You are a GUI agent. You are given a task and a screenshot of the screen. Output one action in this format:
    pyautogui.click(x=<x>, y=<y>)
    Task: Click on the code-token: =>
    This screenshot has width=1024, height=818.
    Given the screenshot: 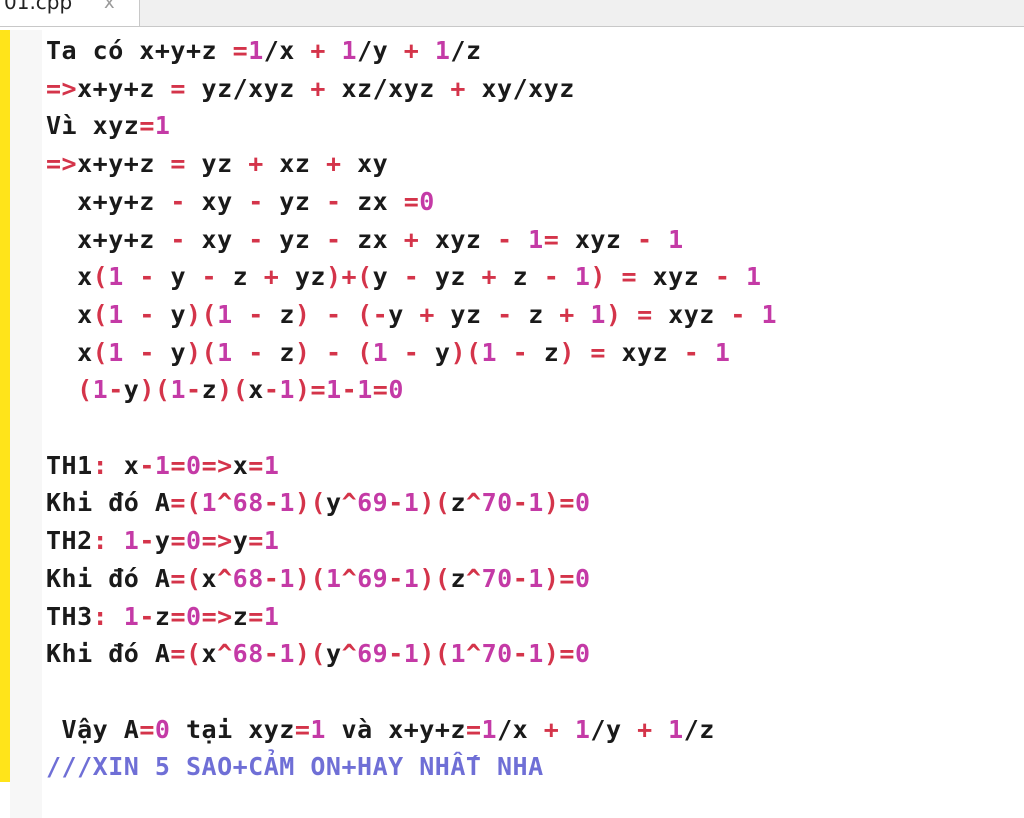 What is the action you would take?
    pyautogui.click(x=217, y=616)
    